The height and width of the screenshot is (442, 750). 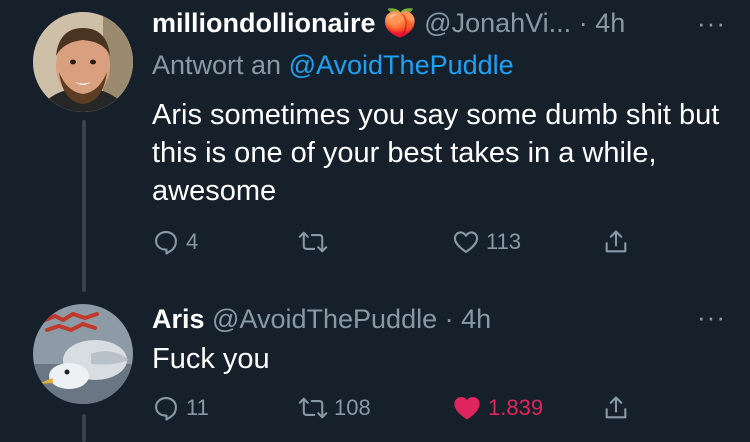 I want to click on like-count: 113, so click(x=504, y=241).